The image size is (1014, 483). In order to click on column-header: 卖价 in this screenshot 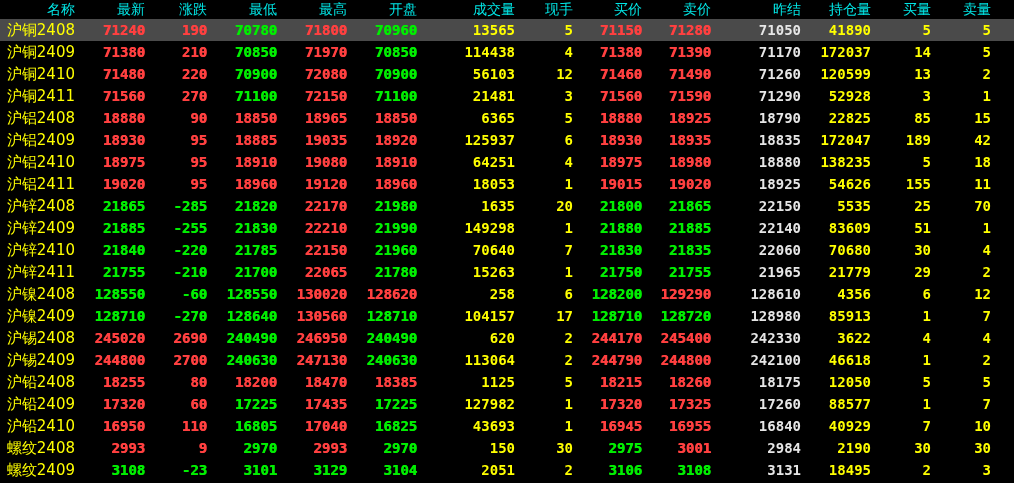, I will do `click(676, 9)`.